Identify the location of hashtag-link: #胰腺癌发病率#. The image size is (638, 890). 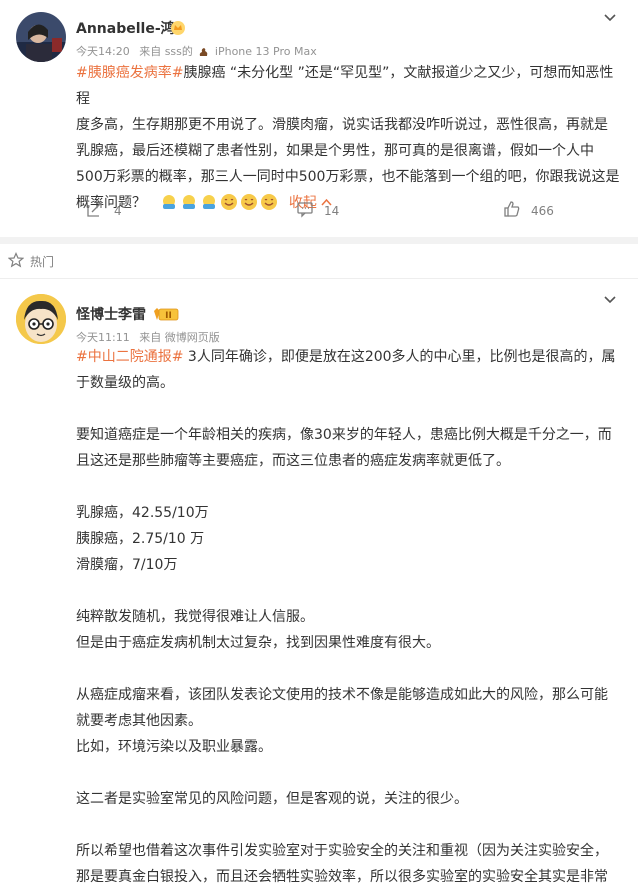
(129, 73).